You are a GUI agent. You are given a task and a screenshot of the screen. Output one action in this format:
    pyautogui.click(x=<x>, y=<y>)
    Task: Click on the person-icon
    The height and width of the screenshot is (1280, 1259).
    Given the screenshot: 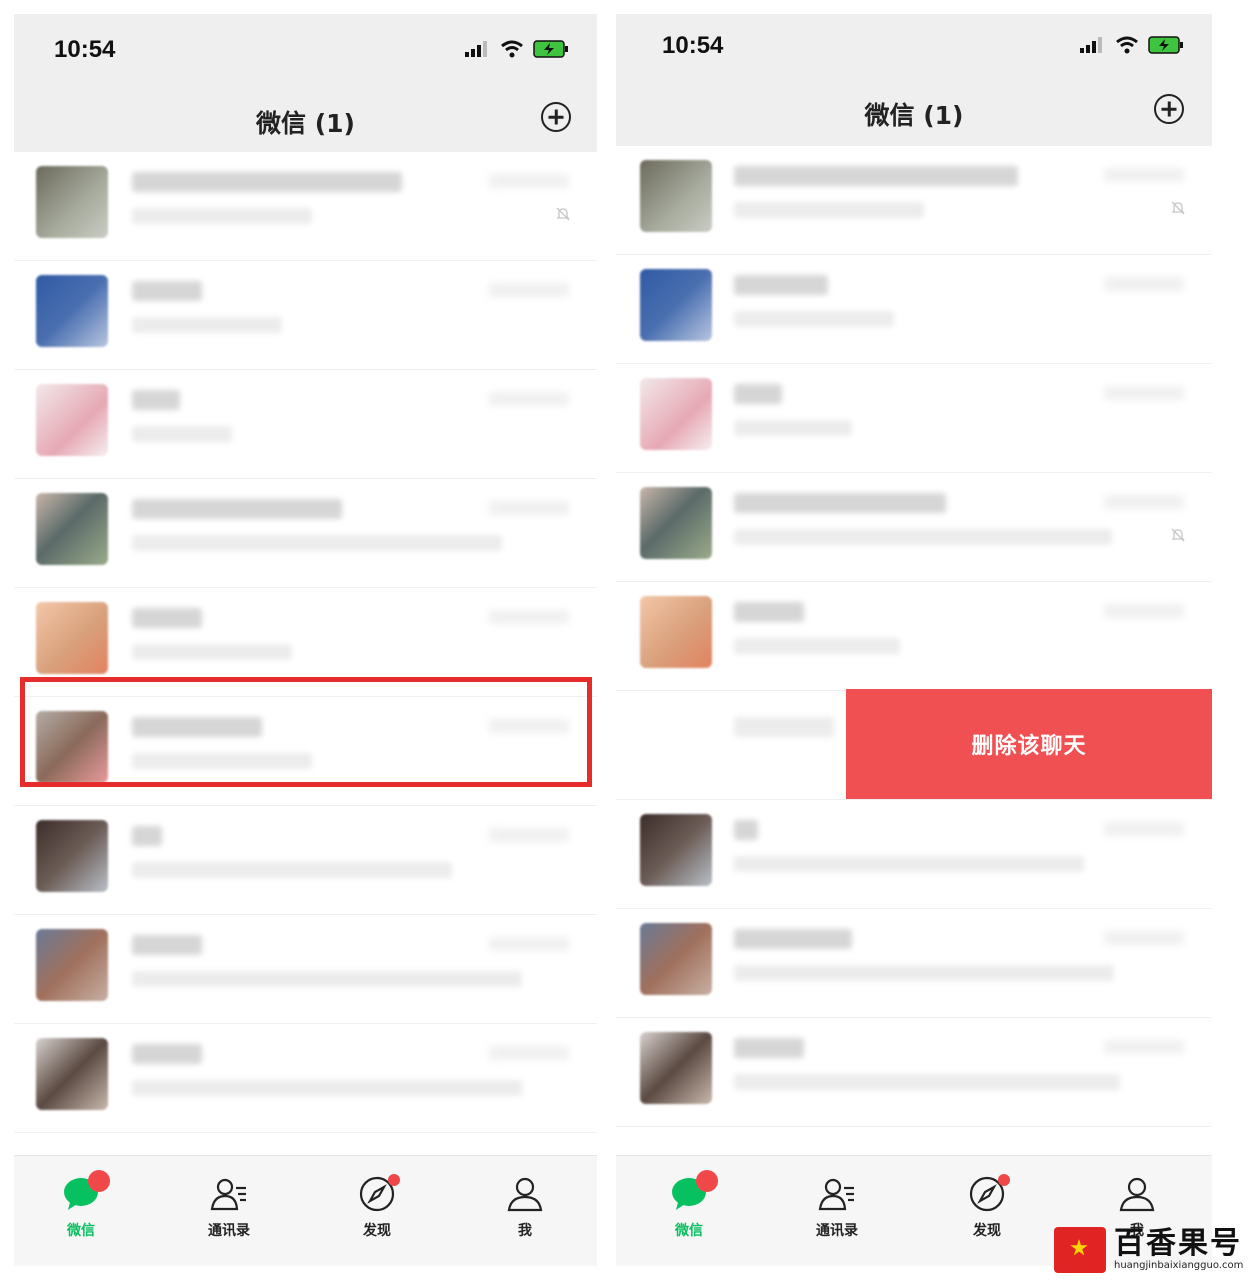 What is the action you would take?
    pyautogui.click(x=1137, y=1194)
    